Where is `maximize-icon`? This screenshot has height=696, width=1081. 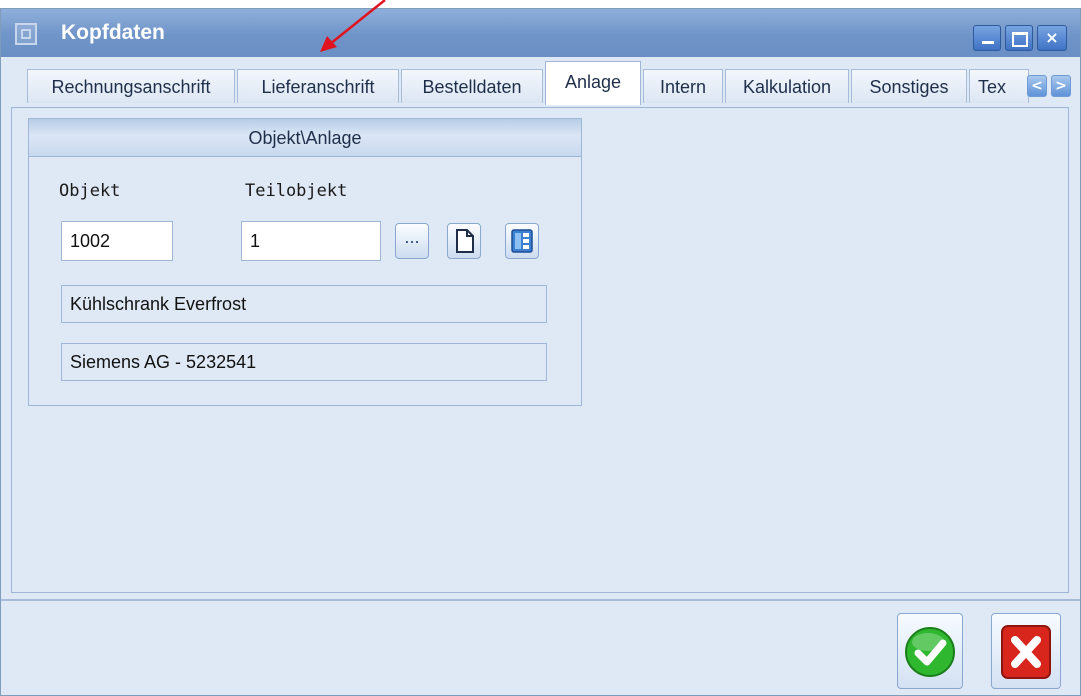
maximize-icon is located at coordinates (1020, 39).